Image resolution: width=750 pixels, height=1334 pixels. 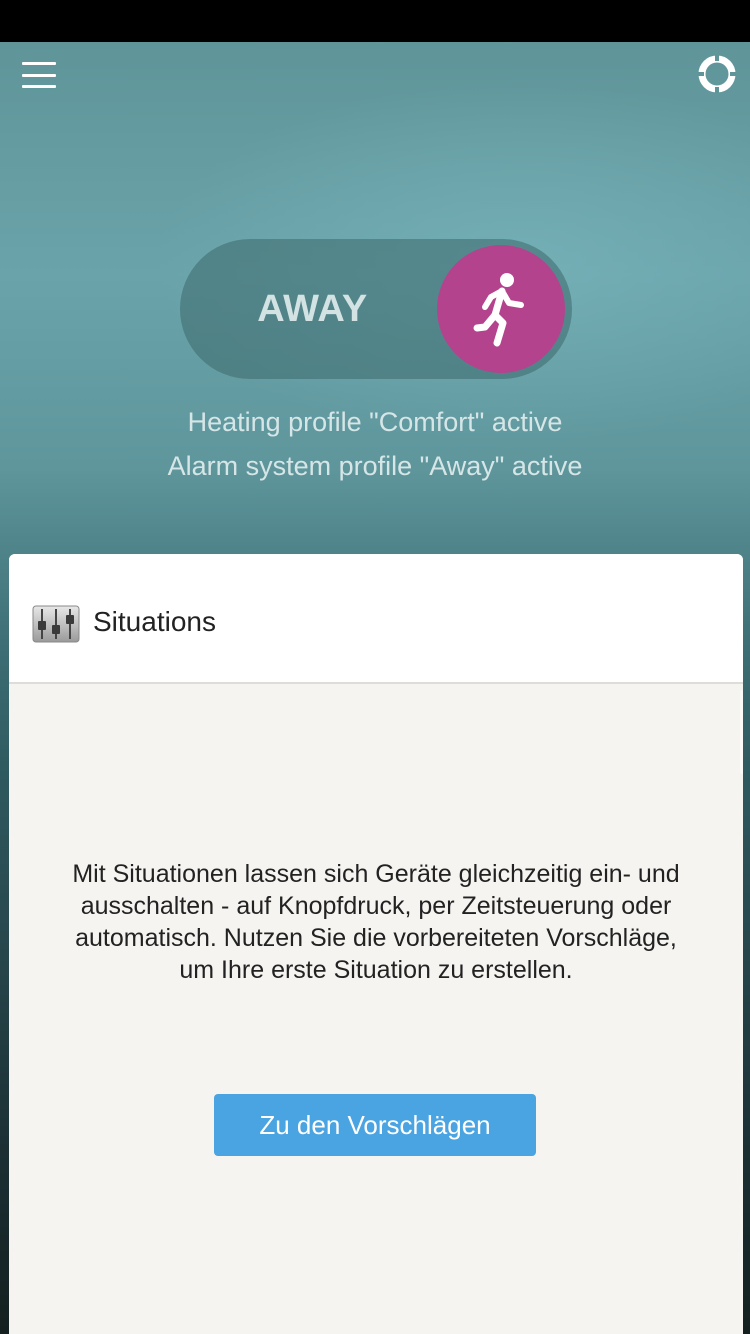 What do you see at coordinates (376, 309) in the screenshot?
I see `profile-switch: AWAY` at bounding box center [376, 309].